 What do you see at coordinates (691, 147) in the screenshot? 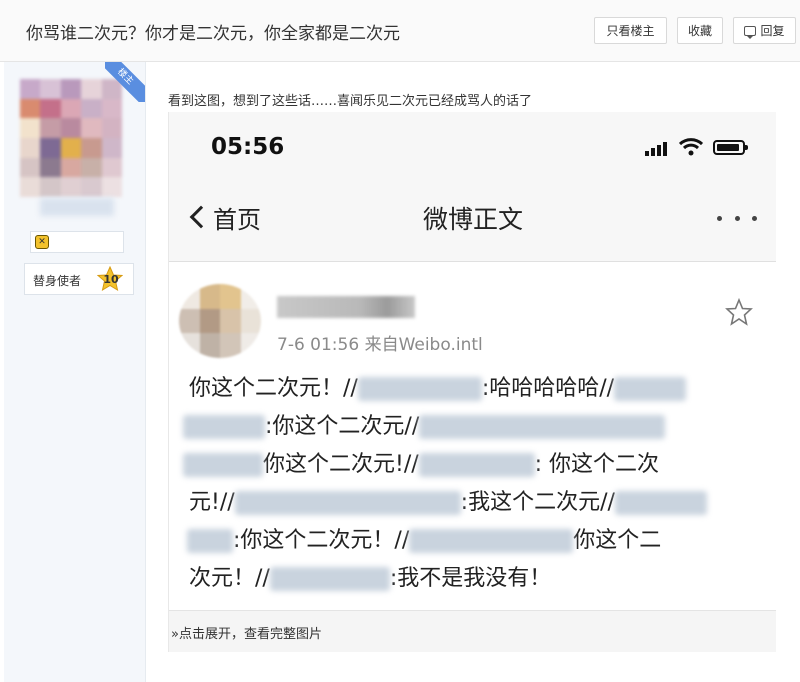
I see `wifi-icon` at bounding box center [691, 147].